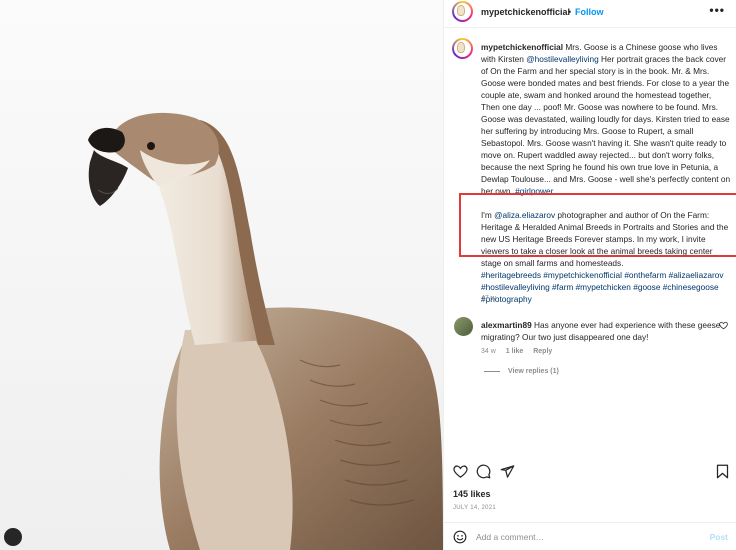 This screenshot has height=550, width=736. I want to click on hashtag: #chinesegoose, so click(691, 287).